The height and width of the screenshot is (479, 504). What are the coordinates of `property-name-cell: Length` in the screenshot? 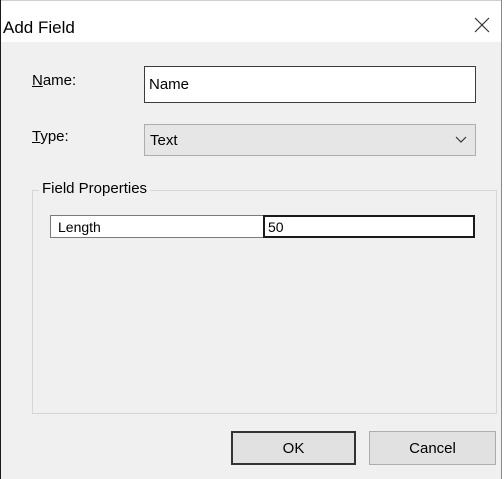 It's located at (156, 226).